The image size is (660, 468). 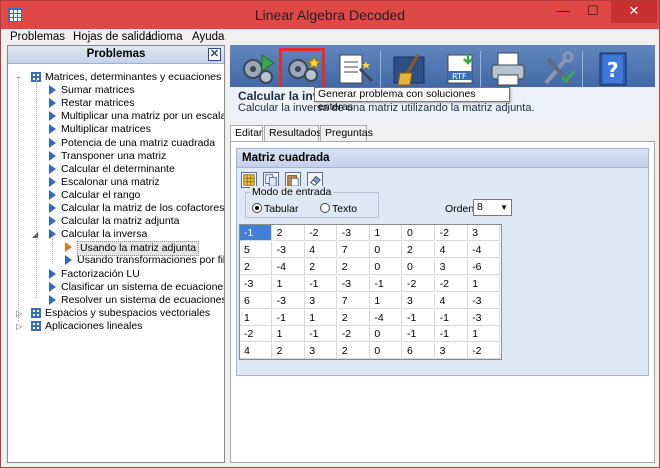 What do you see at coordinates (256, 69) in the screenshot?
I see `gears-play-button` at bounding box center [256, 69].